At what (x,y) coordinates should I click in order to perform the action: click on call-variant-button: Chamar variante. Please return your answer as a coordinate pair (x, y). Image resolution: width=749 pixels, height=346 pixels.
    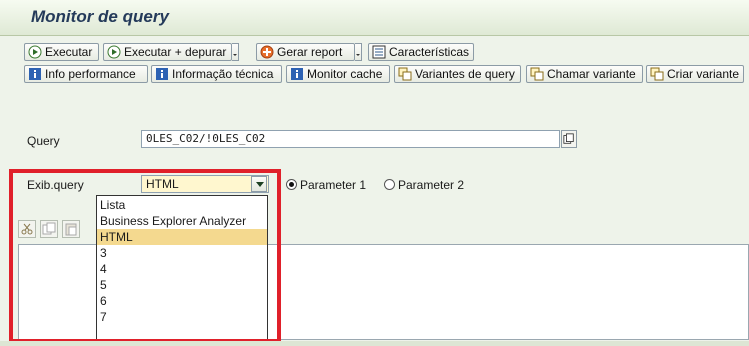
    Looking at the image, I should click on (584, 74).